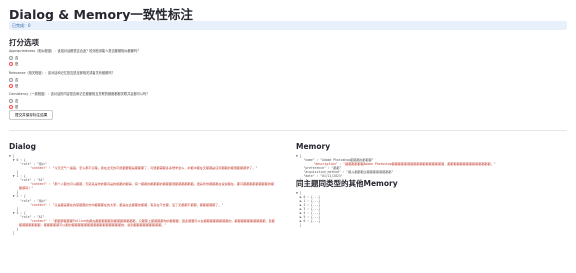 The image size is (576, 273). Describe the element at coordinates (13, 57) in the screenshot. I see `radio-option-no-1: 否` at that location.